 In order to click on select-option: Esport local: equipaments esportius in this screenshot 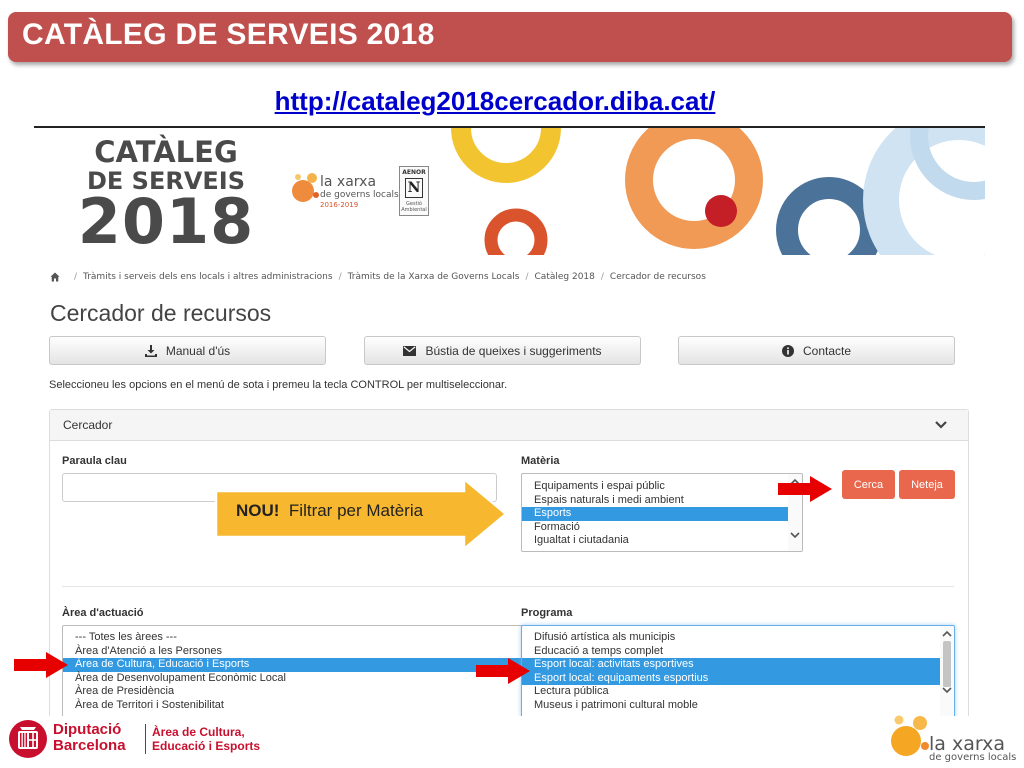, I will do `click(732, 678)`.